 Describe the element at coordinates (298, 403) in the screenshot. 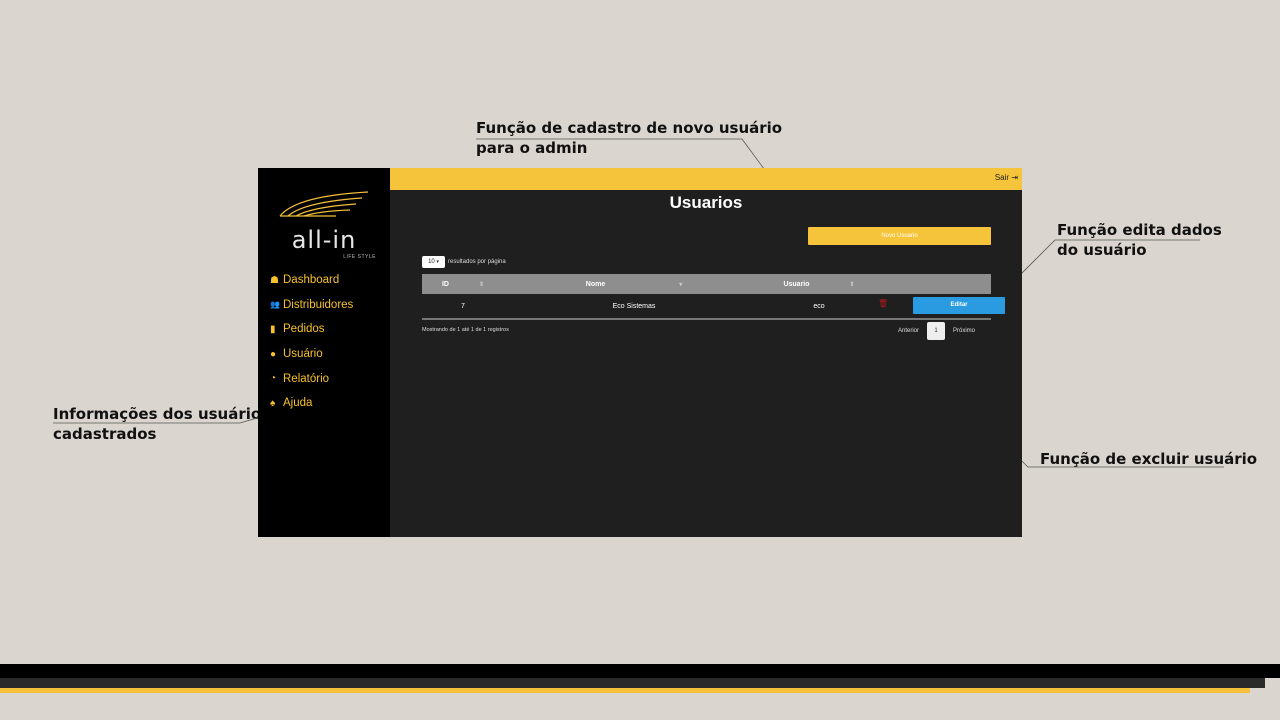

I see `sidebar-item-label: Ajuda` at that location.